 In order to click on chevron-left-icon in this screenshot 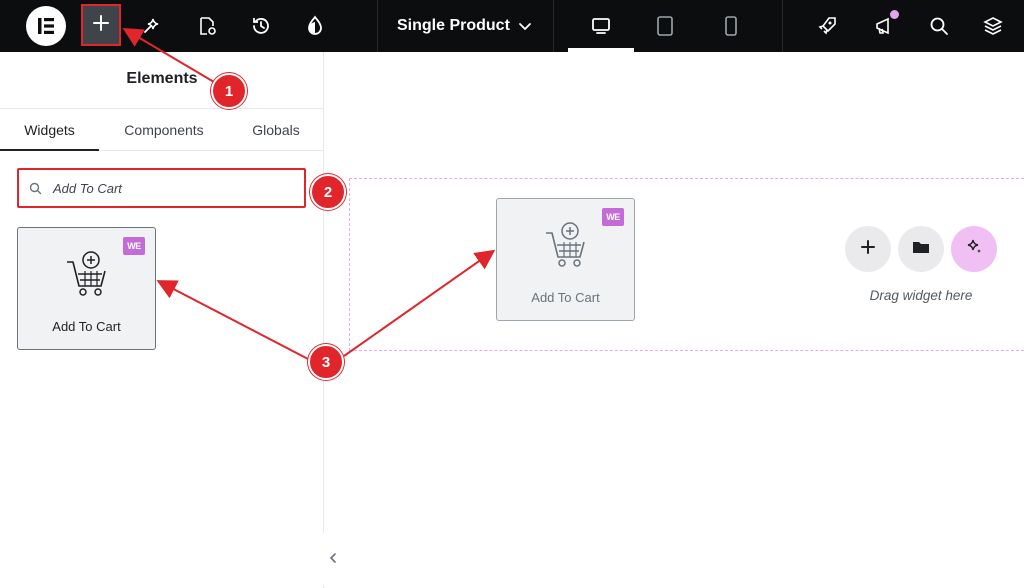, I will do `click(333, 559)`.